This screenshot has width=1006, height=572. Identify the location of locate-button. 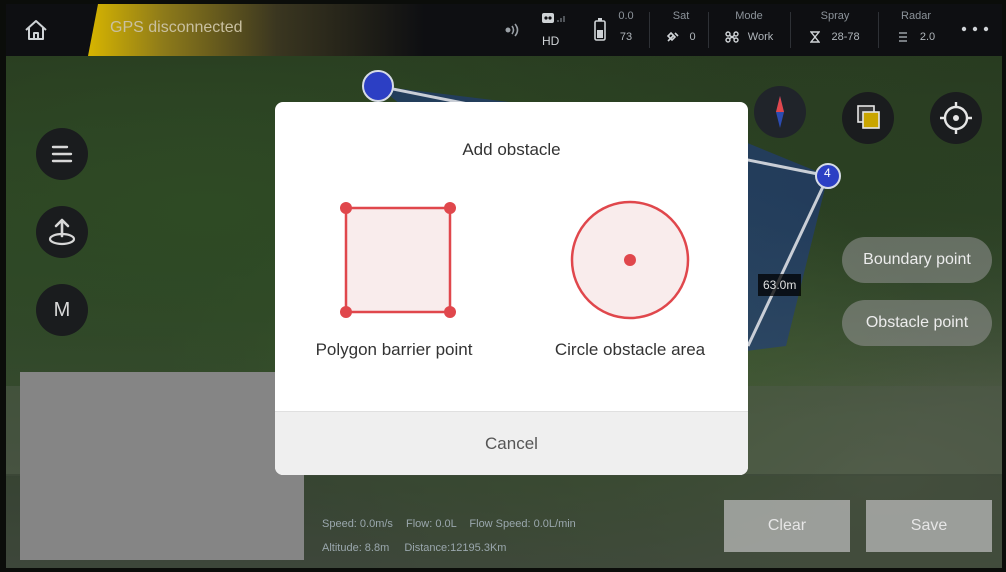
(956, 118).